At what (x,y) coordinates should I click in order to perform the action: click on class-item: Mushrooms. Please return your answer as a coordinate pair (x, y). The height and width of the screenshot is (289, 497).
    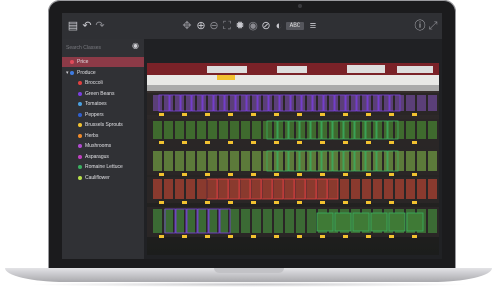
    Looking at the image, I should click on (103, 146).